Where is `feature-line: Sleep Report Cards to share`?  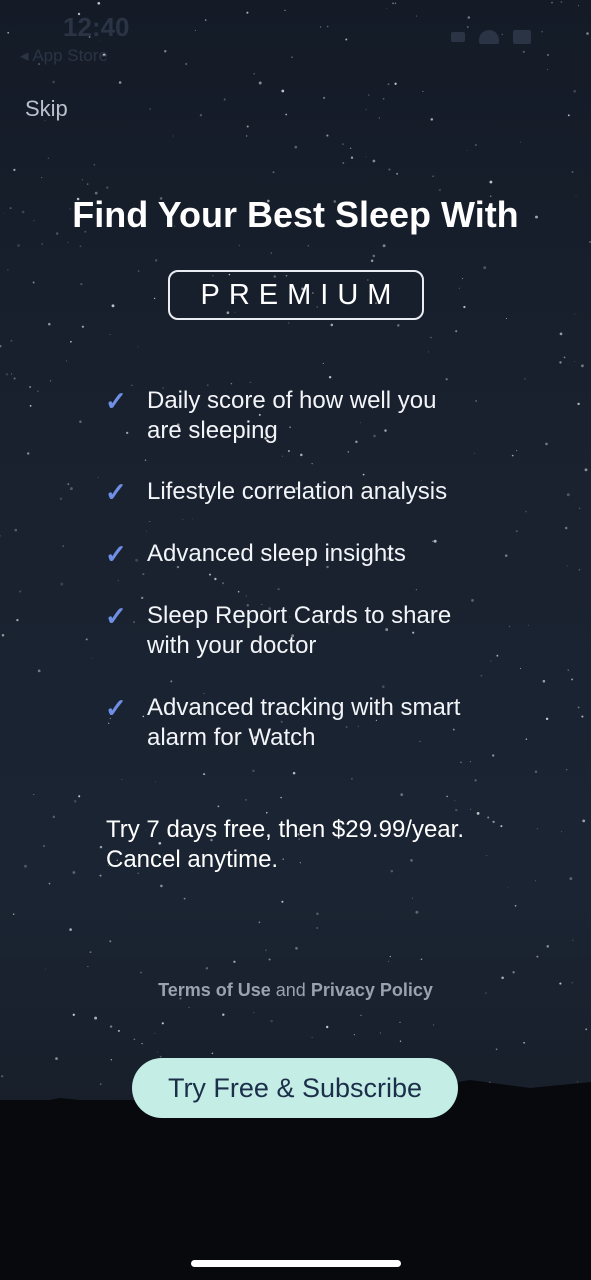
feature-line: Sleep Report Cards to share is located at coordinates (299, 615).